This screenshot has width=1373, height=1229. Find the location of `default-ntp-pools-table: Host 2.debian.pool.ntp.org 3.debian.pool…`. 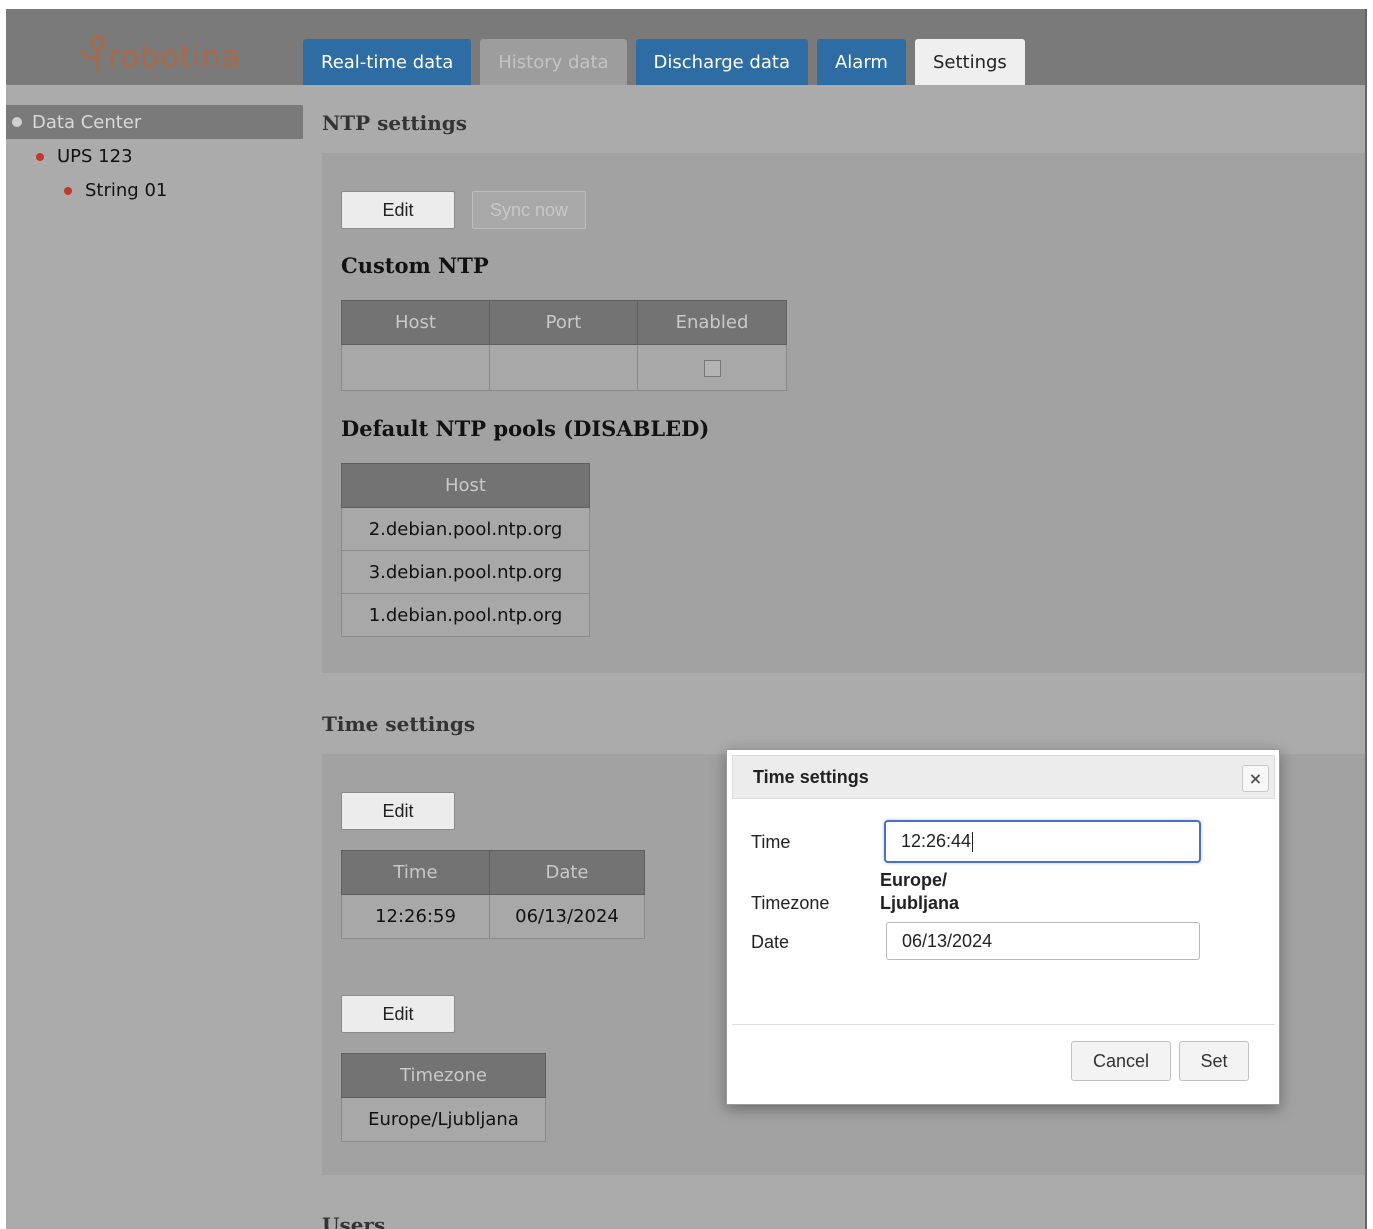

default-ntp-pools-table: Host 2.debian.pool.ntp.org 3.debian.pool… is located at coordinates (465, 550).